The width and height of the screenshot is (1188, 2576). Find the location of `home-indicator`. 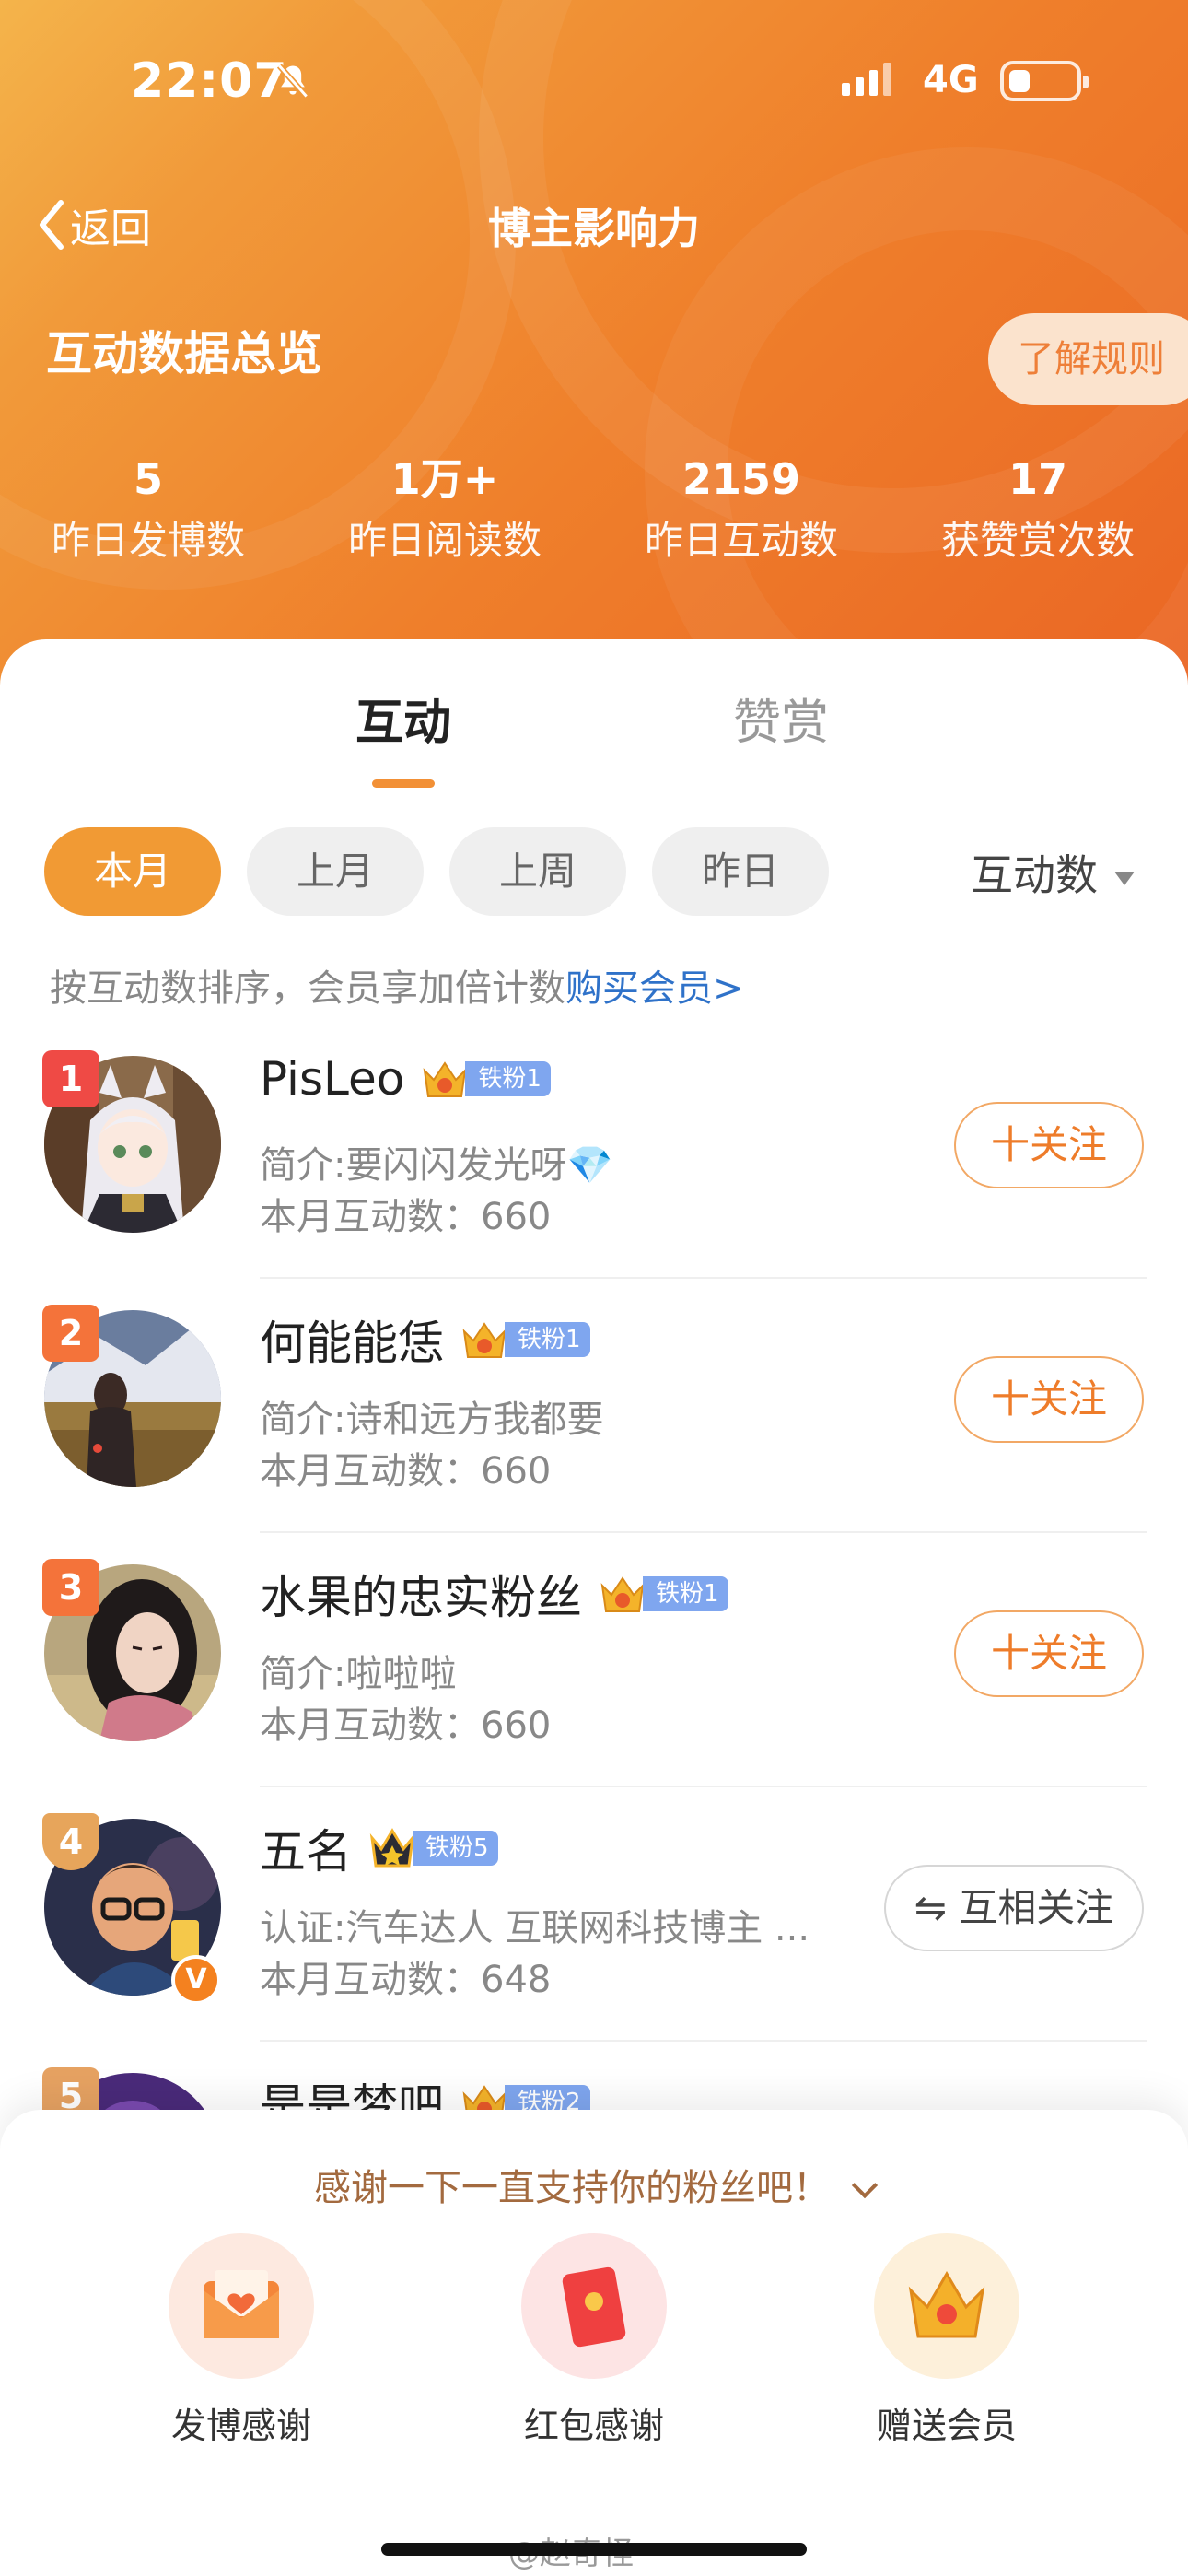

home-indicator is located at coordinates (594, 2549).